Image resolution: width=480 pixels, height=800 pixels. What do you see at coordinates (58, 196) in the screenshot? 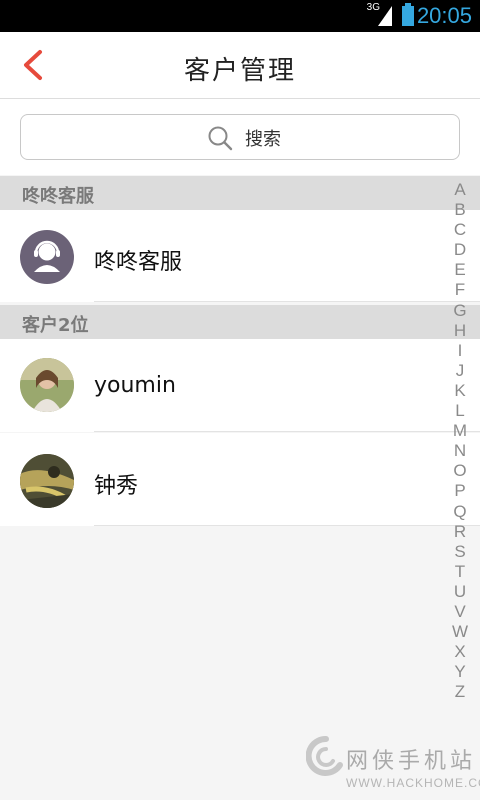
I see `section-title: 咚咚客服` at bounding box center [58, 196].